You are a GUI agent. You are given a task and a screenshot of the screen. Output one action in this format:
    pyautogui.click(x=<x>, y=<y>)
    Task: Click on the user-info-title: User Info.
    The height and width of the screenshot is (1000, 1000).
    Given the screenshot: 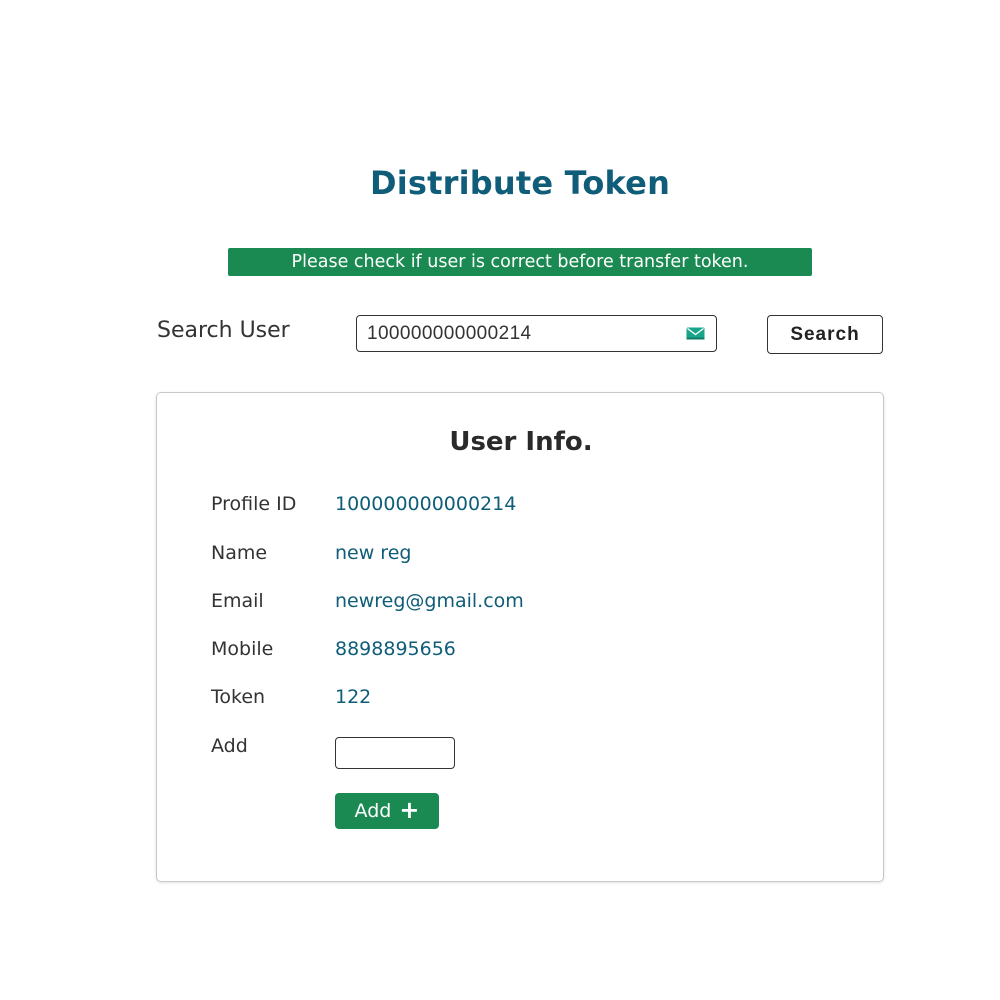 What is the action you would take?
    pyautogui.click(x=521, y=442)
    